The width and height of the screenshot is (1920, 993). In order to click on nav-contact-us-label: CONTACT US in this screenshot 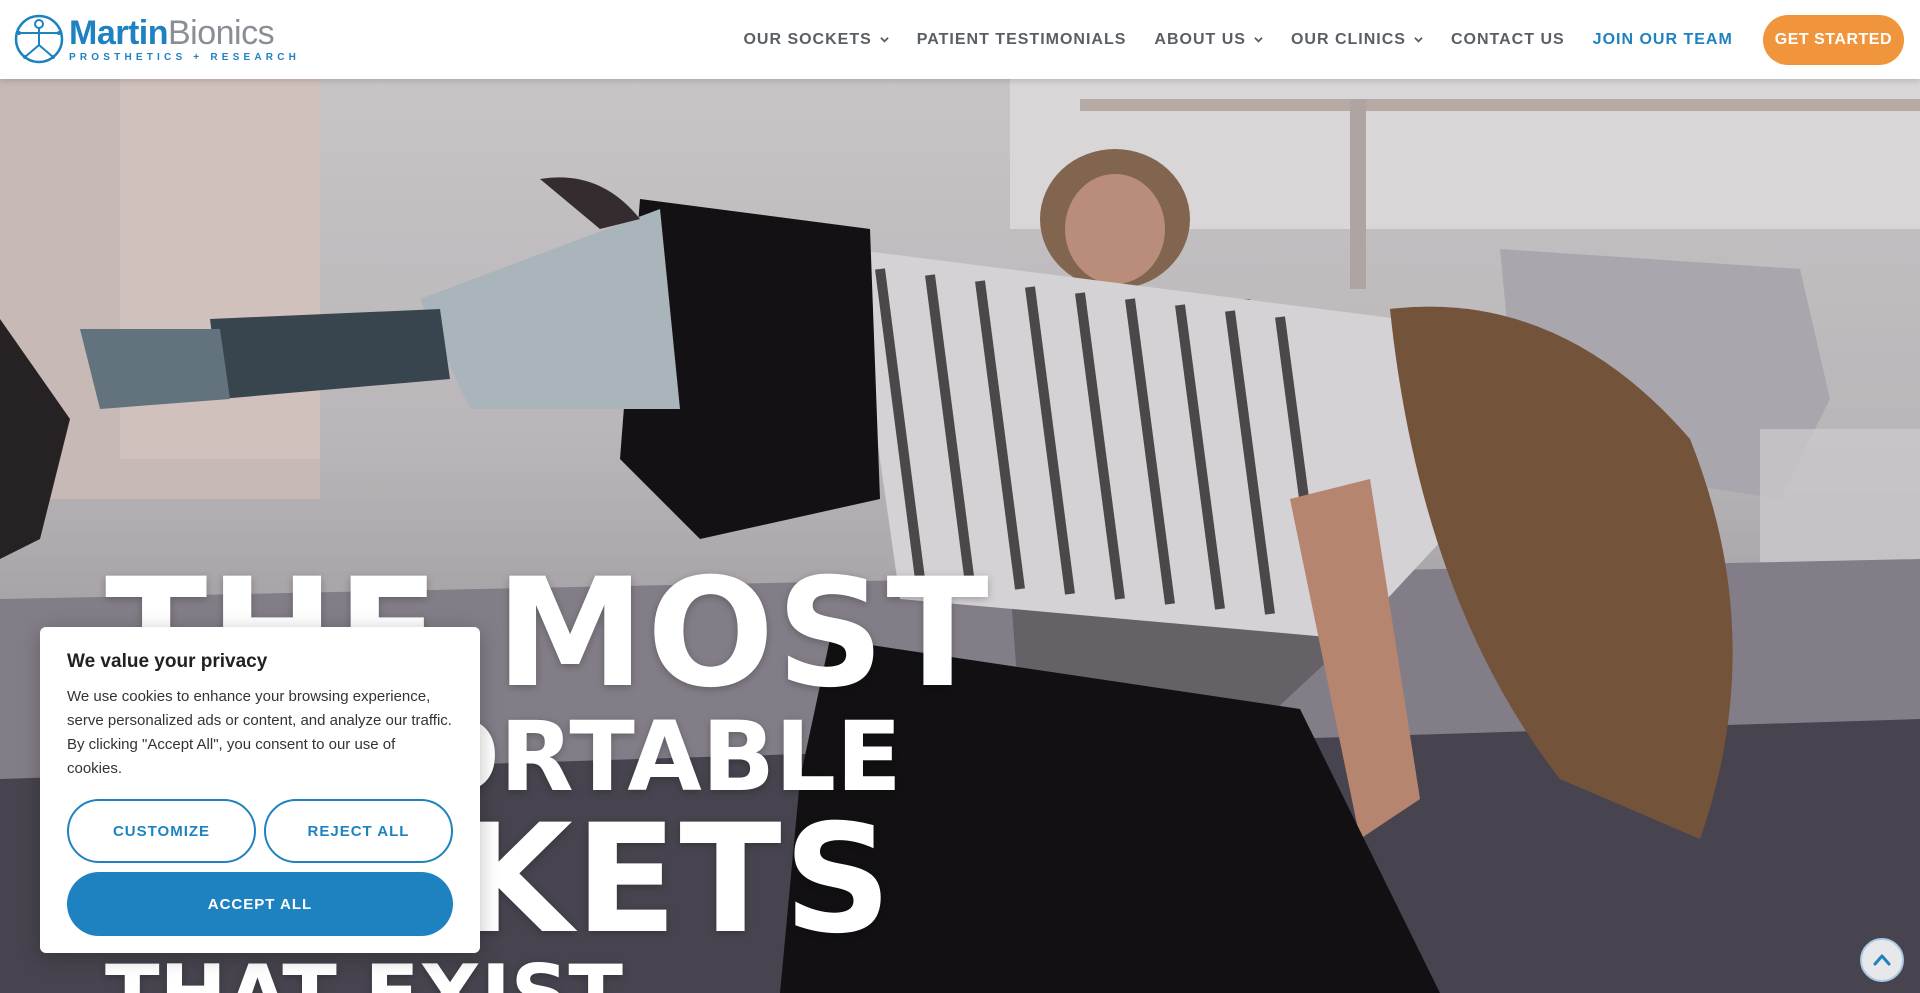, I will do `click(1507, 39)`.